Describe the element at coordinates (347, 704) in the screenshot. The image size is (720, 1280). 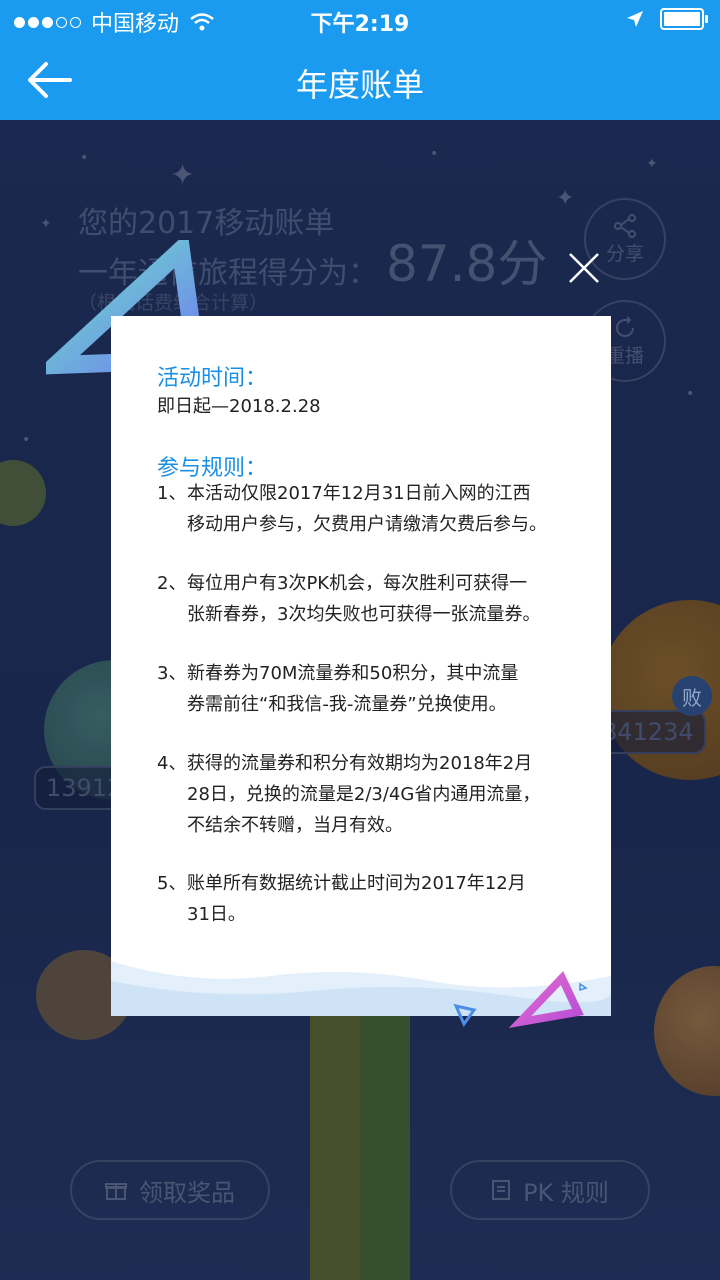
I see `rule-line: 券需前往“和我信-我-流量券”兑换使用。` at that location.